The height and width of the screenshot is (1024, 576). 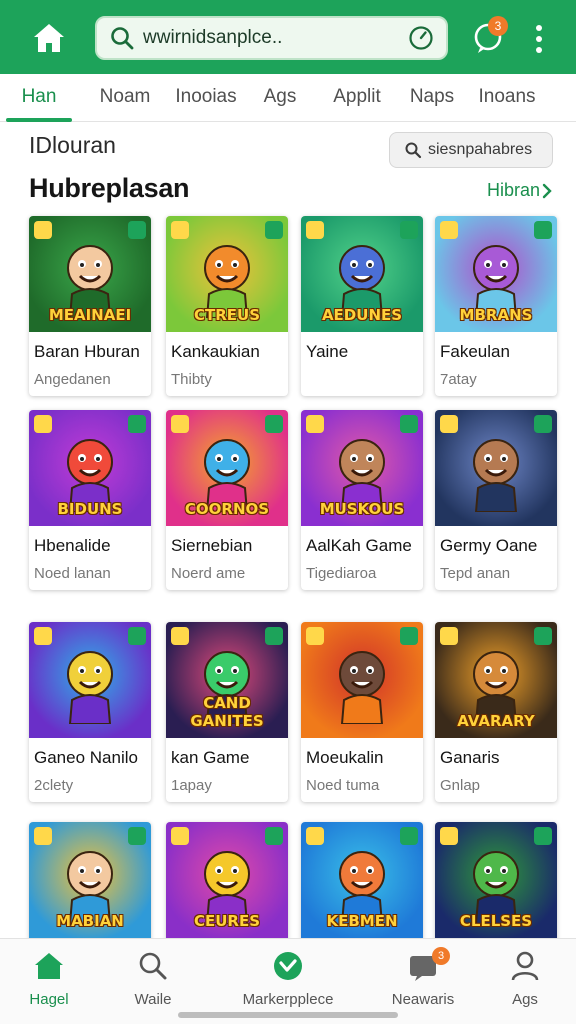 What do you see at coordinates (496, 721) in the screenshot?
I see `game-logo-text: AVARARY` at bounding box center [496, 721].